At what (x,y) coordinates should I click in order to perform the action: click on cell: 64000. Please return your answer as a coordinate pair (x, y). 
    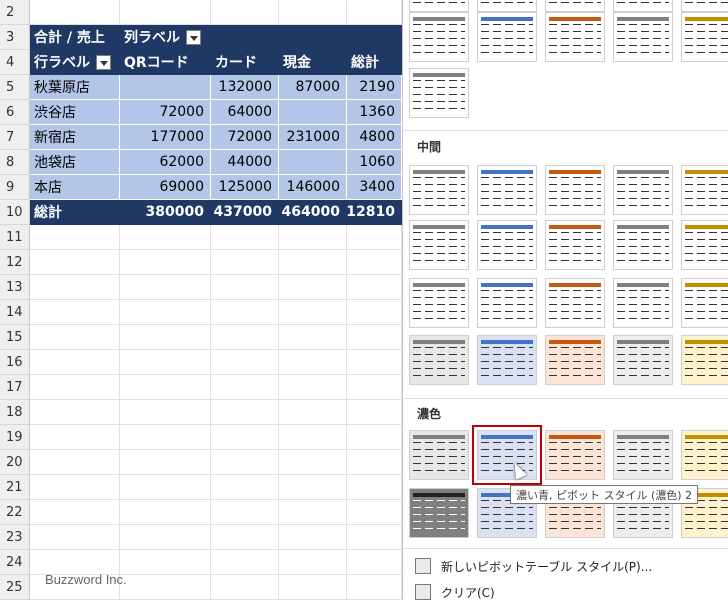
    Looking at the image, I should click on (245, 112).